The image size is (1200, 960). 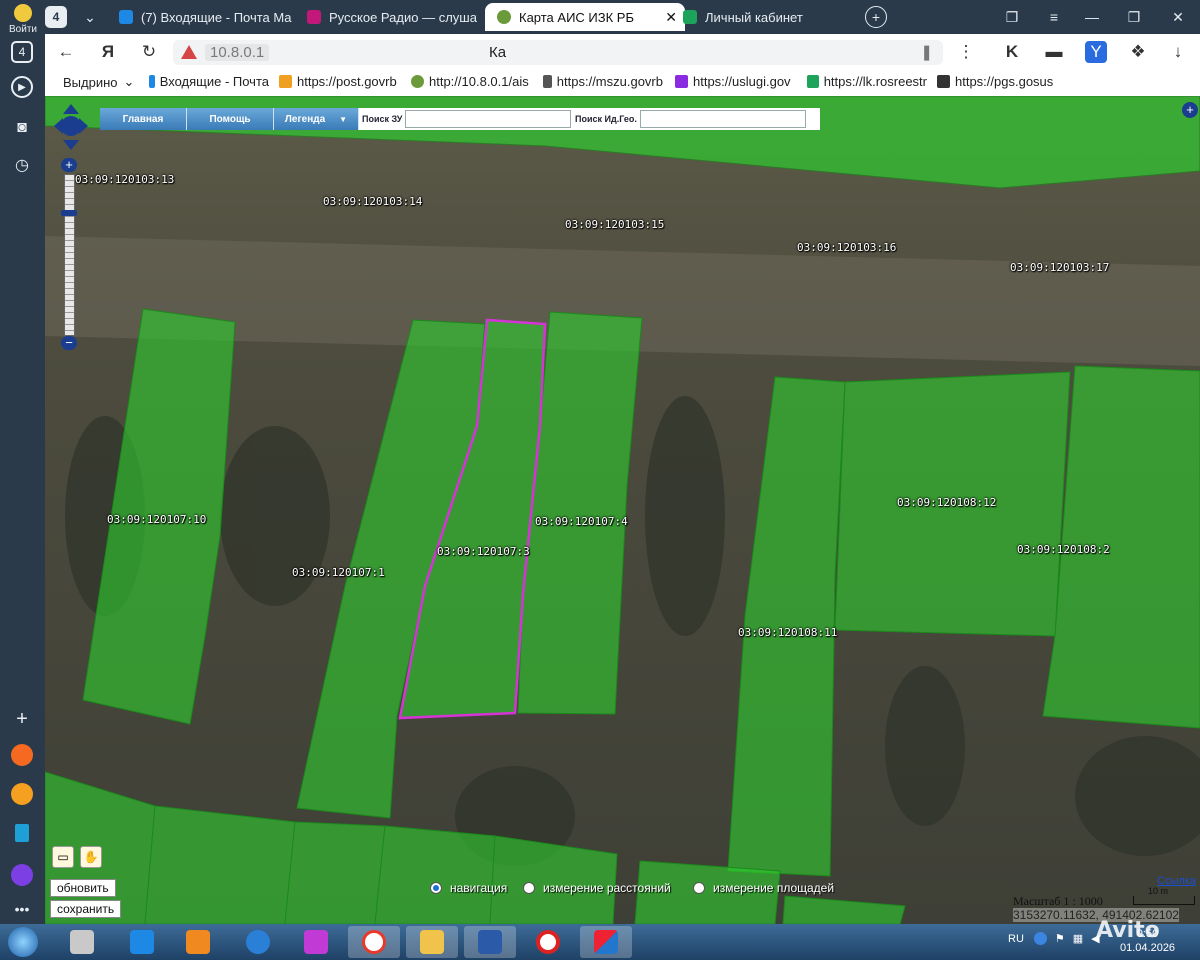 What do you see at coordinates (735, 81) in the screenshot?
I see `bookmark-uslugi: https://uslugi.gov` at bounding box center [735, 81].